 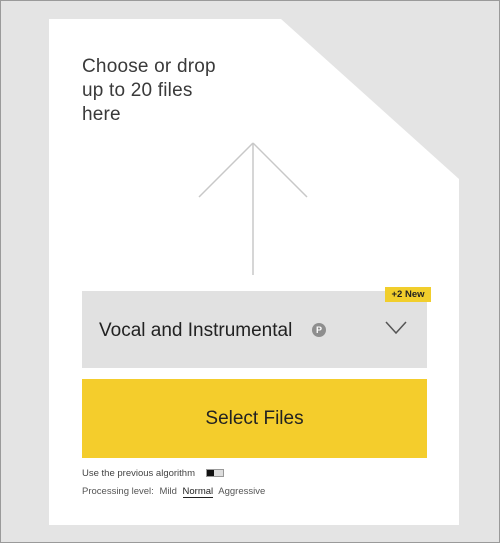 I want to click on separation-type-label: Vocal and Instrumental, so click(x=196, y=330).